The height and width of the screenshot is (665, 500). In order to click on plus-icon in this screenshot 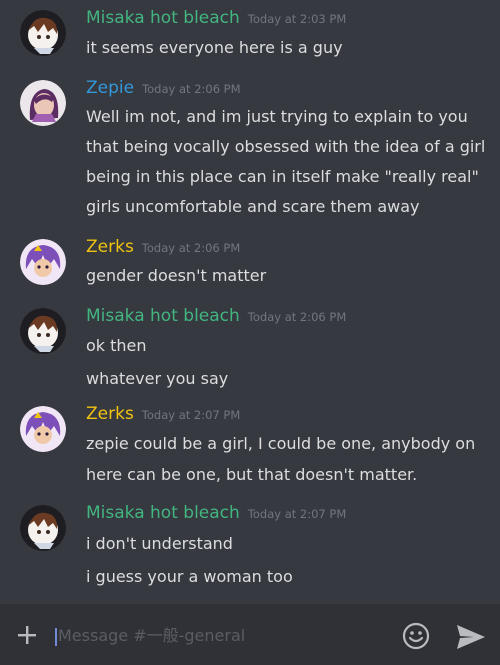, I will do `click(27, 635)`.